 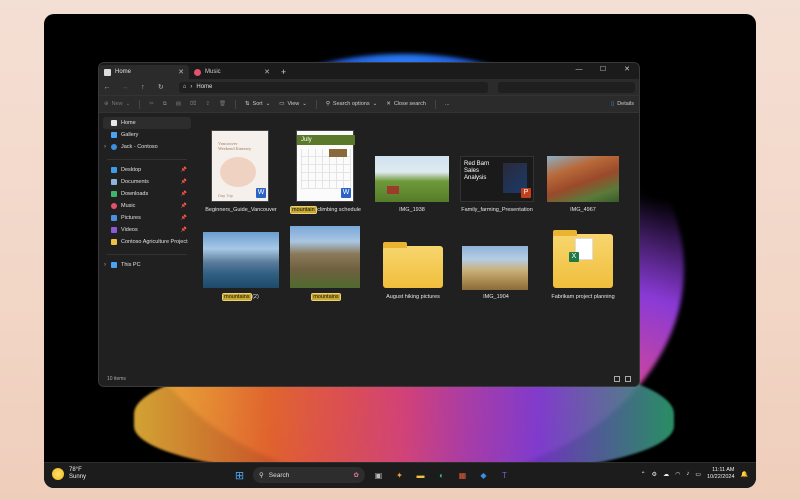 What do you see at coordinates (526, 193) in the screenshot?
I see `powerpoint-icon: P` at bounding box center [526, 193].